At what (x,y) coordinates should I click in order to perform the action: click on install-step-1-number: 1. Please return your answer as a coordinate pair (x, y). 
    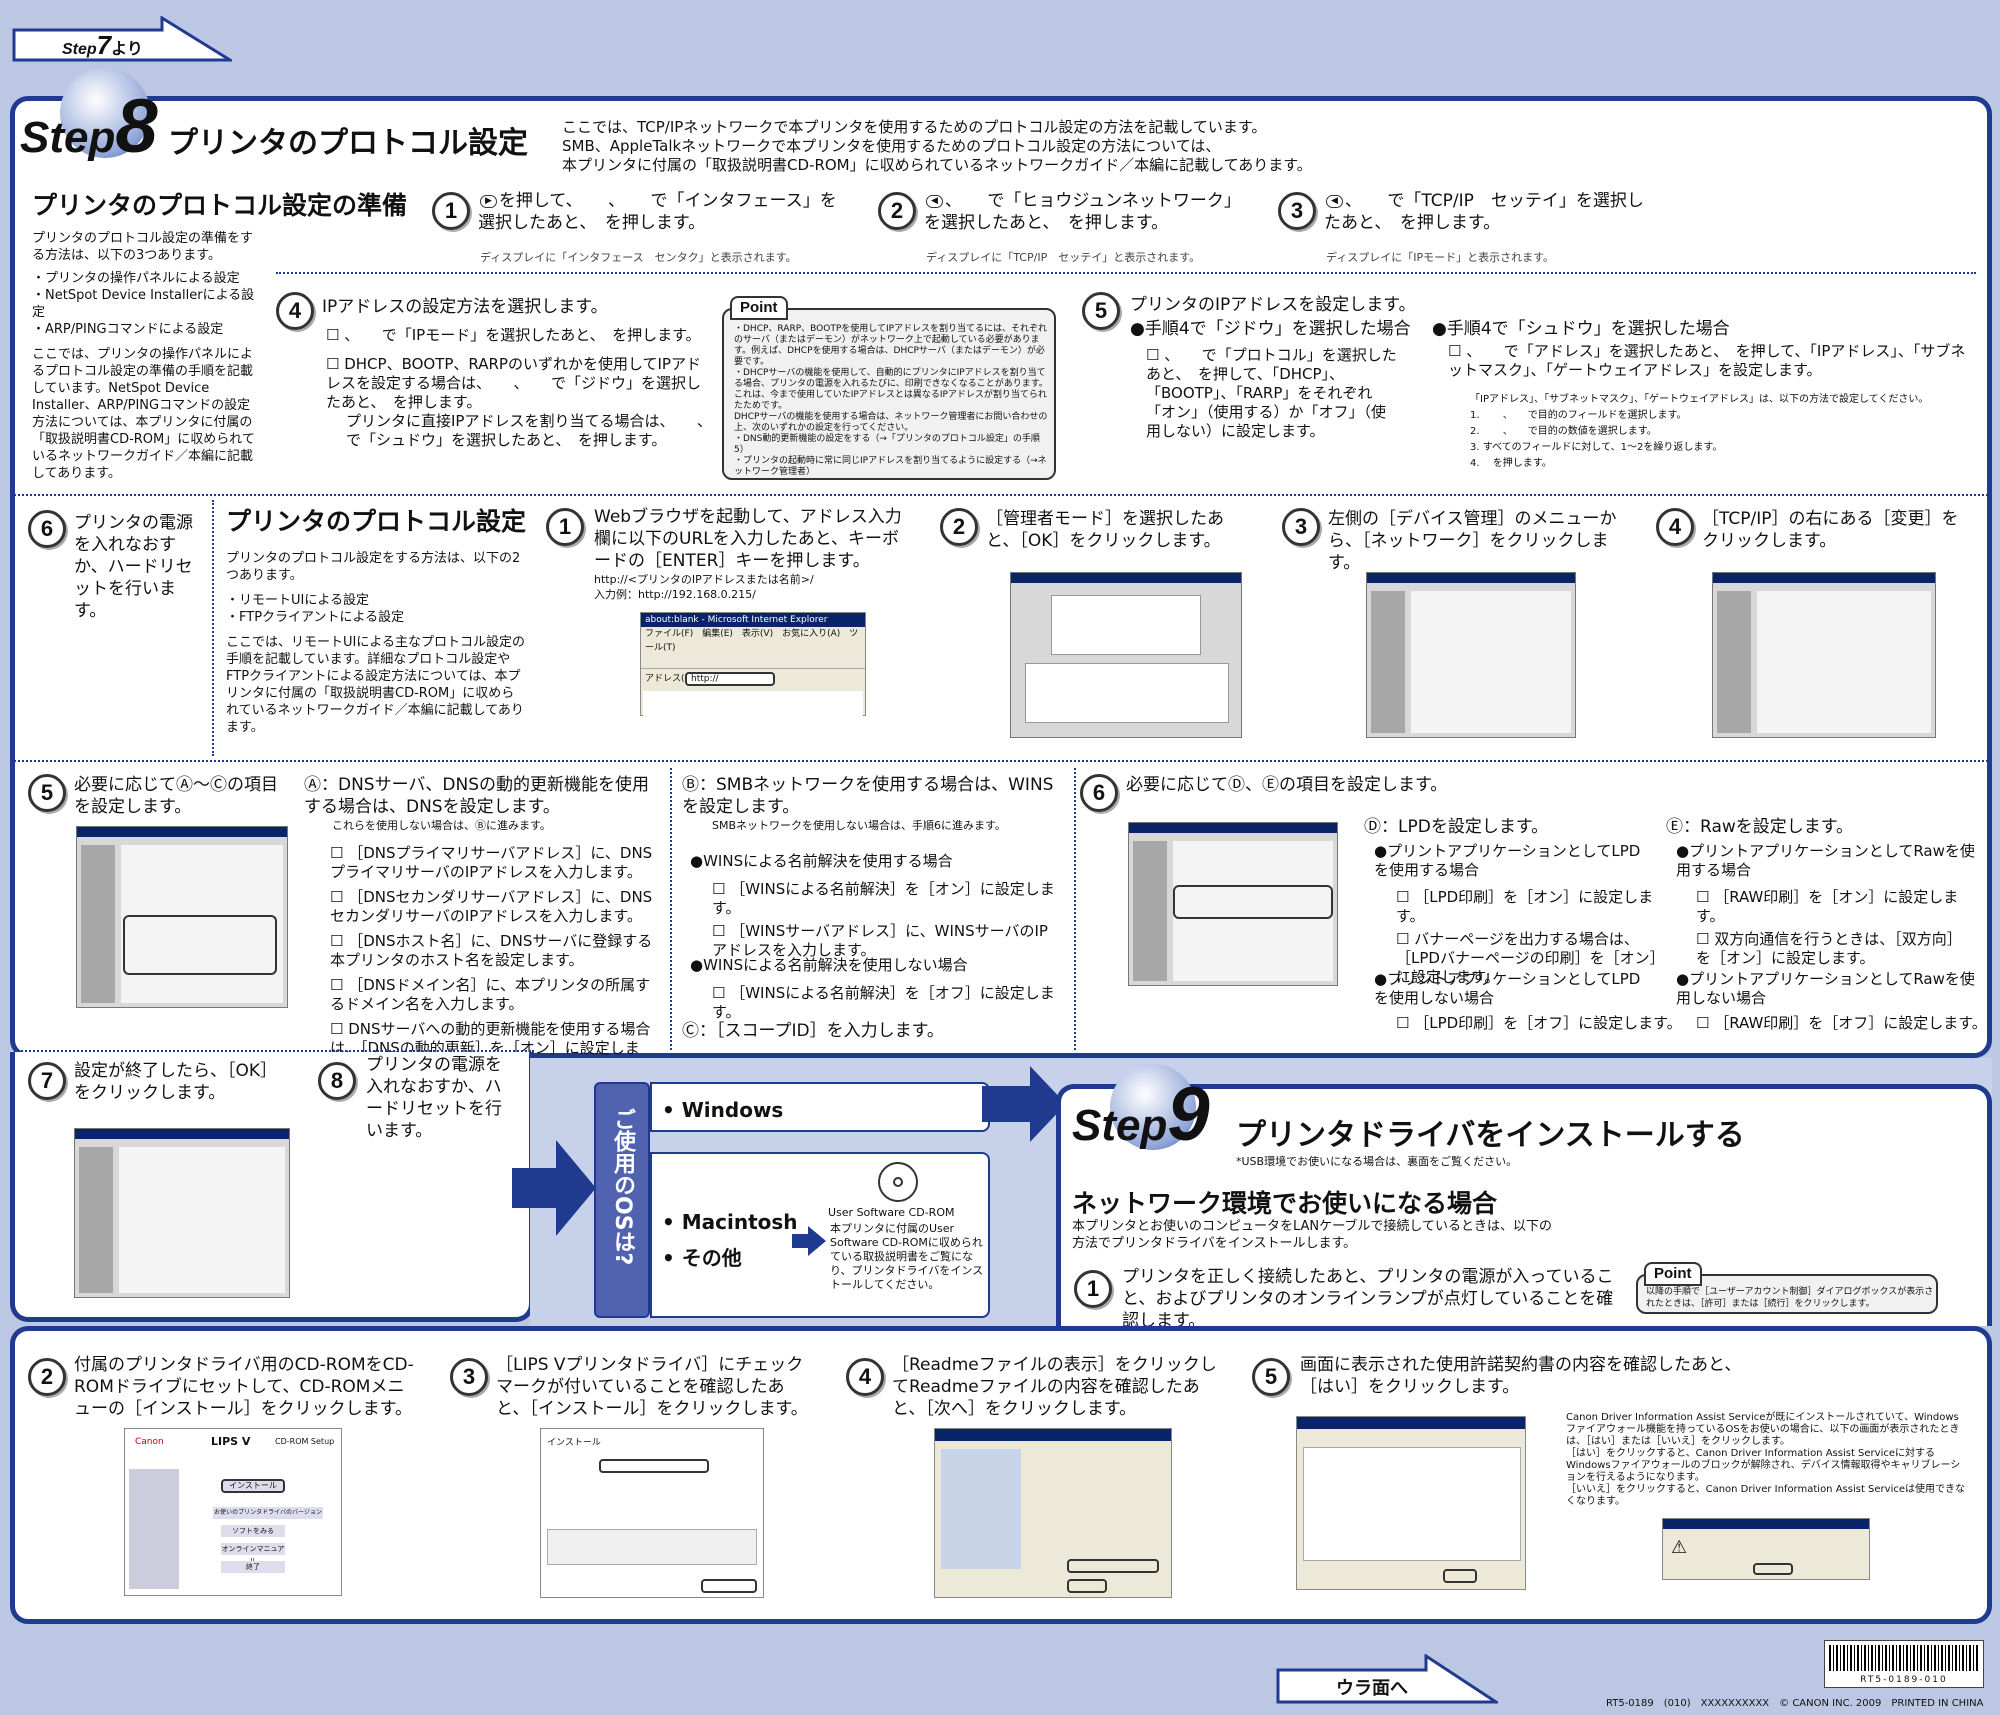
    Looking at the image, I should click on (1093, 1289).